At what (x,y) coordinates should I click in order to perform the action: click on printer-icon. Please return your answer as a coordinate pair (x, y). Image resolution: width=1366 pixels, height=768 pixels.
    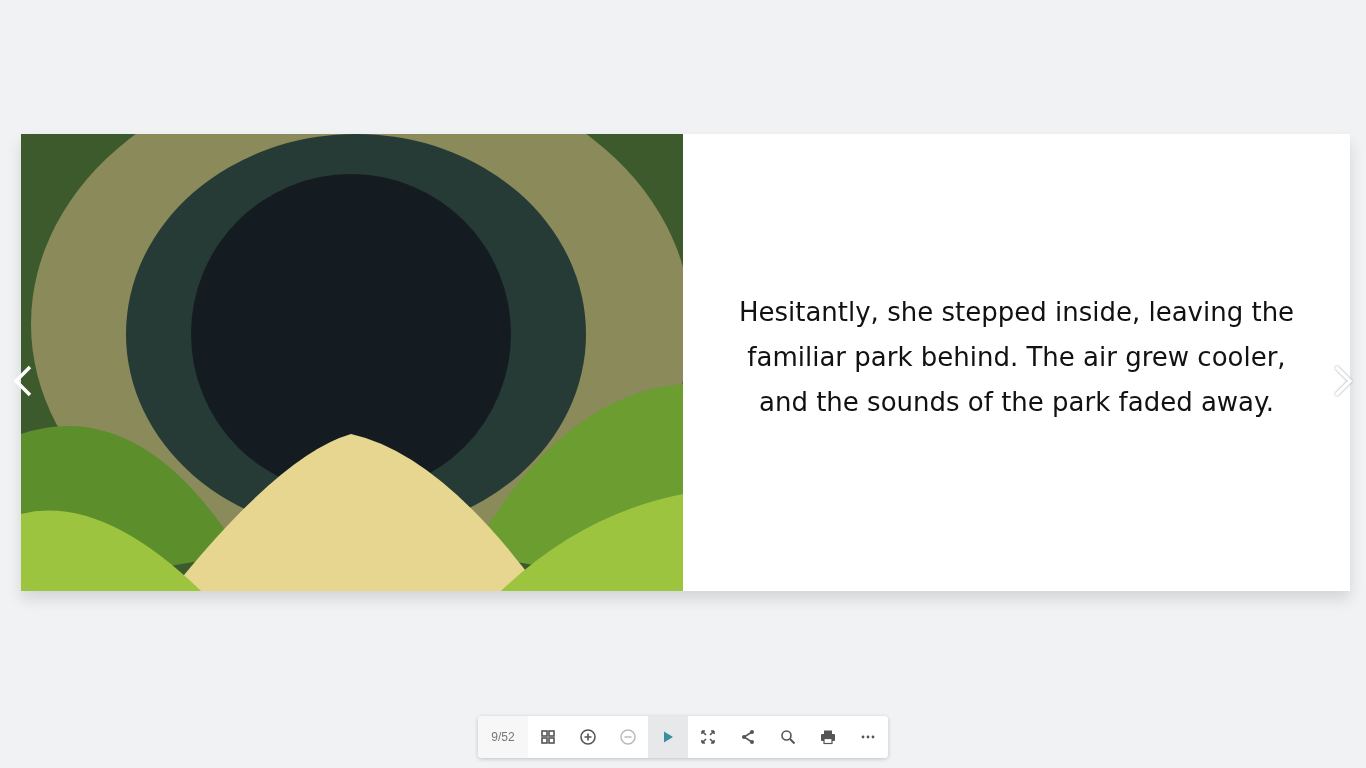
    Looking at the image, I should click on (828, 737).